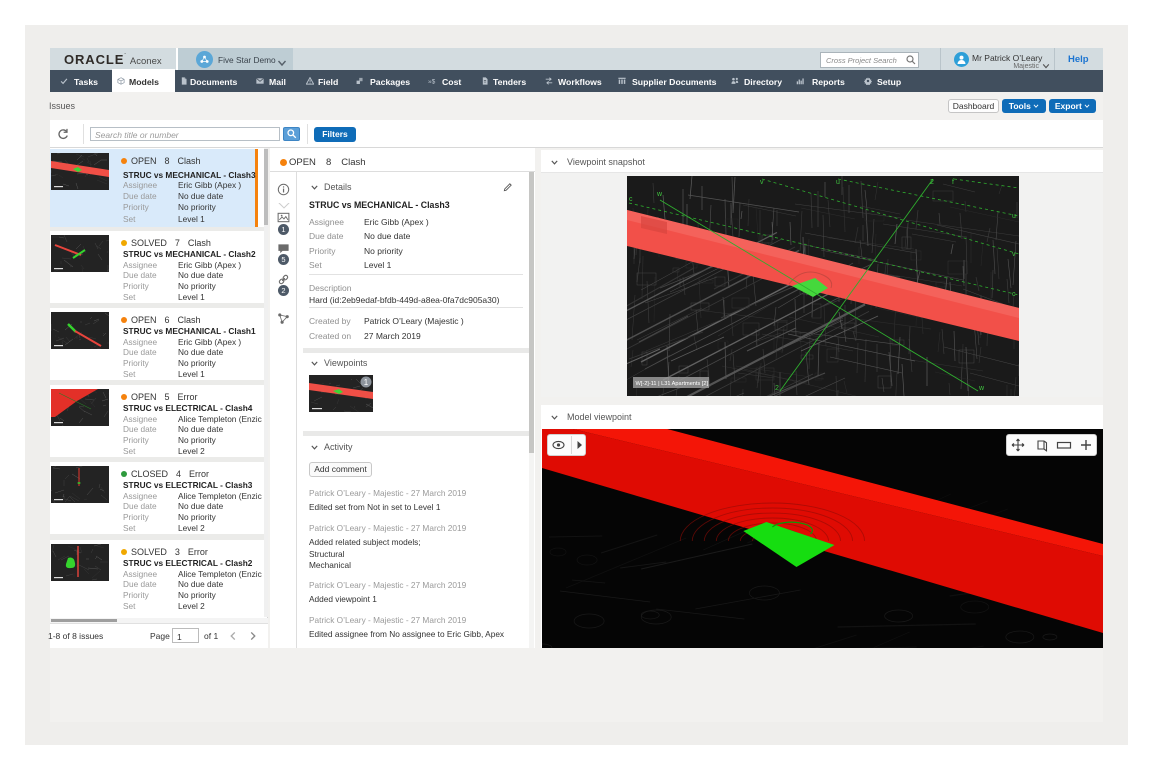 This screenshot has height=770, width=1153. What do you see at coordinates (366, 382) in the screenshot?
I see `svg-text: 1` at bounding box center [366, 382].